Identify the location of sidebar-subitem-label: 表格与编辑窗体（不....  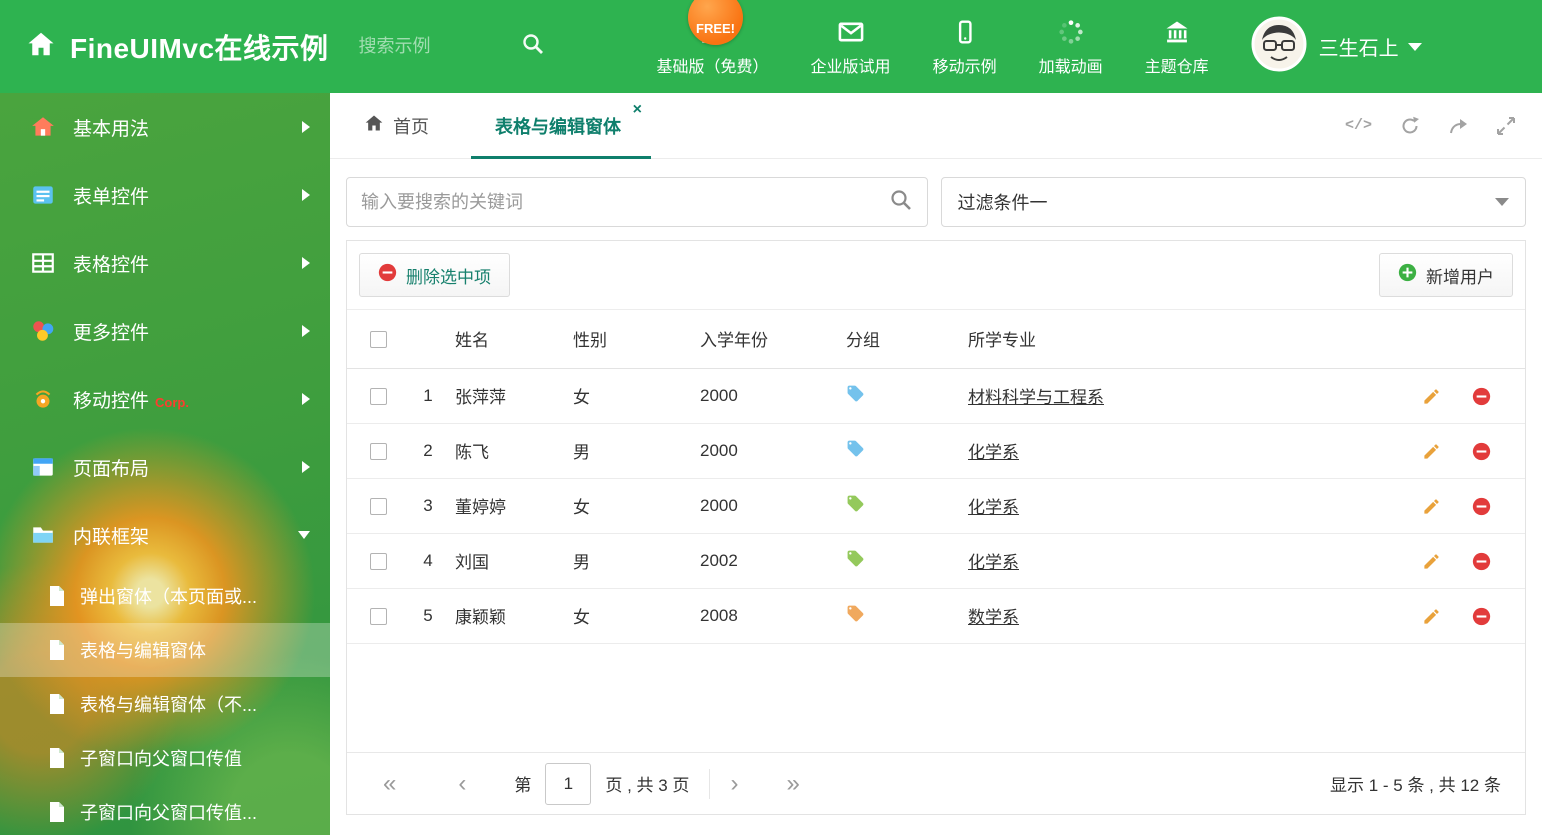
(169, 705).